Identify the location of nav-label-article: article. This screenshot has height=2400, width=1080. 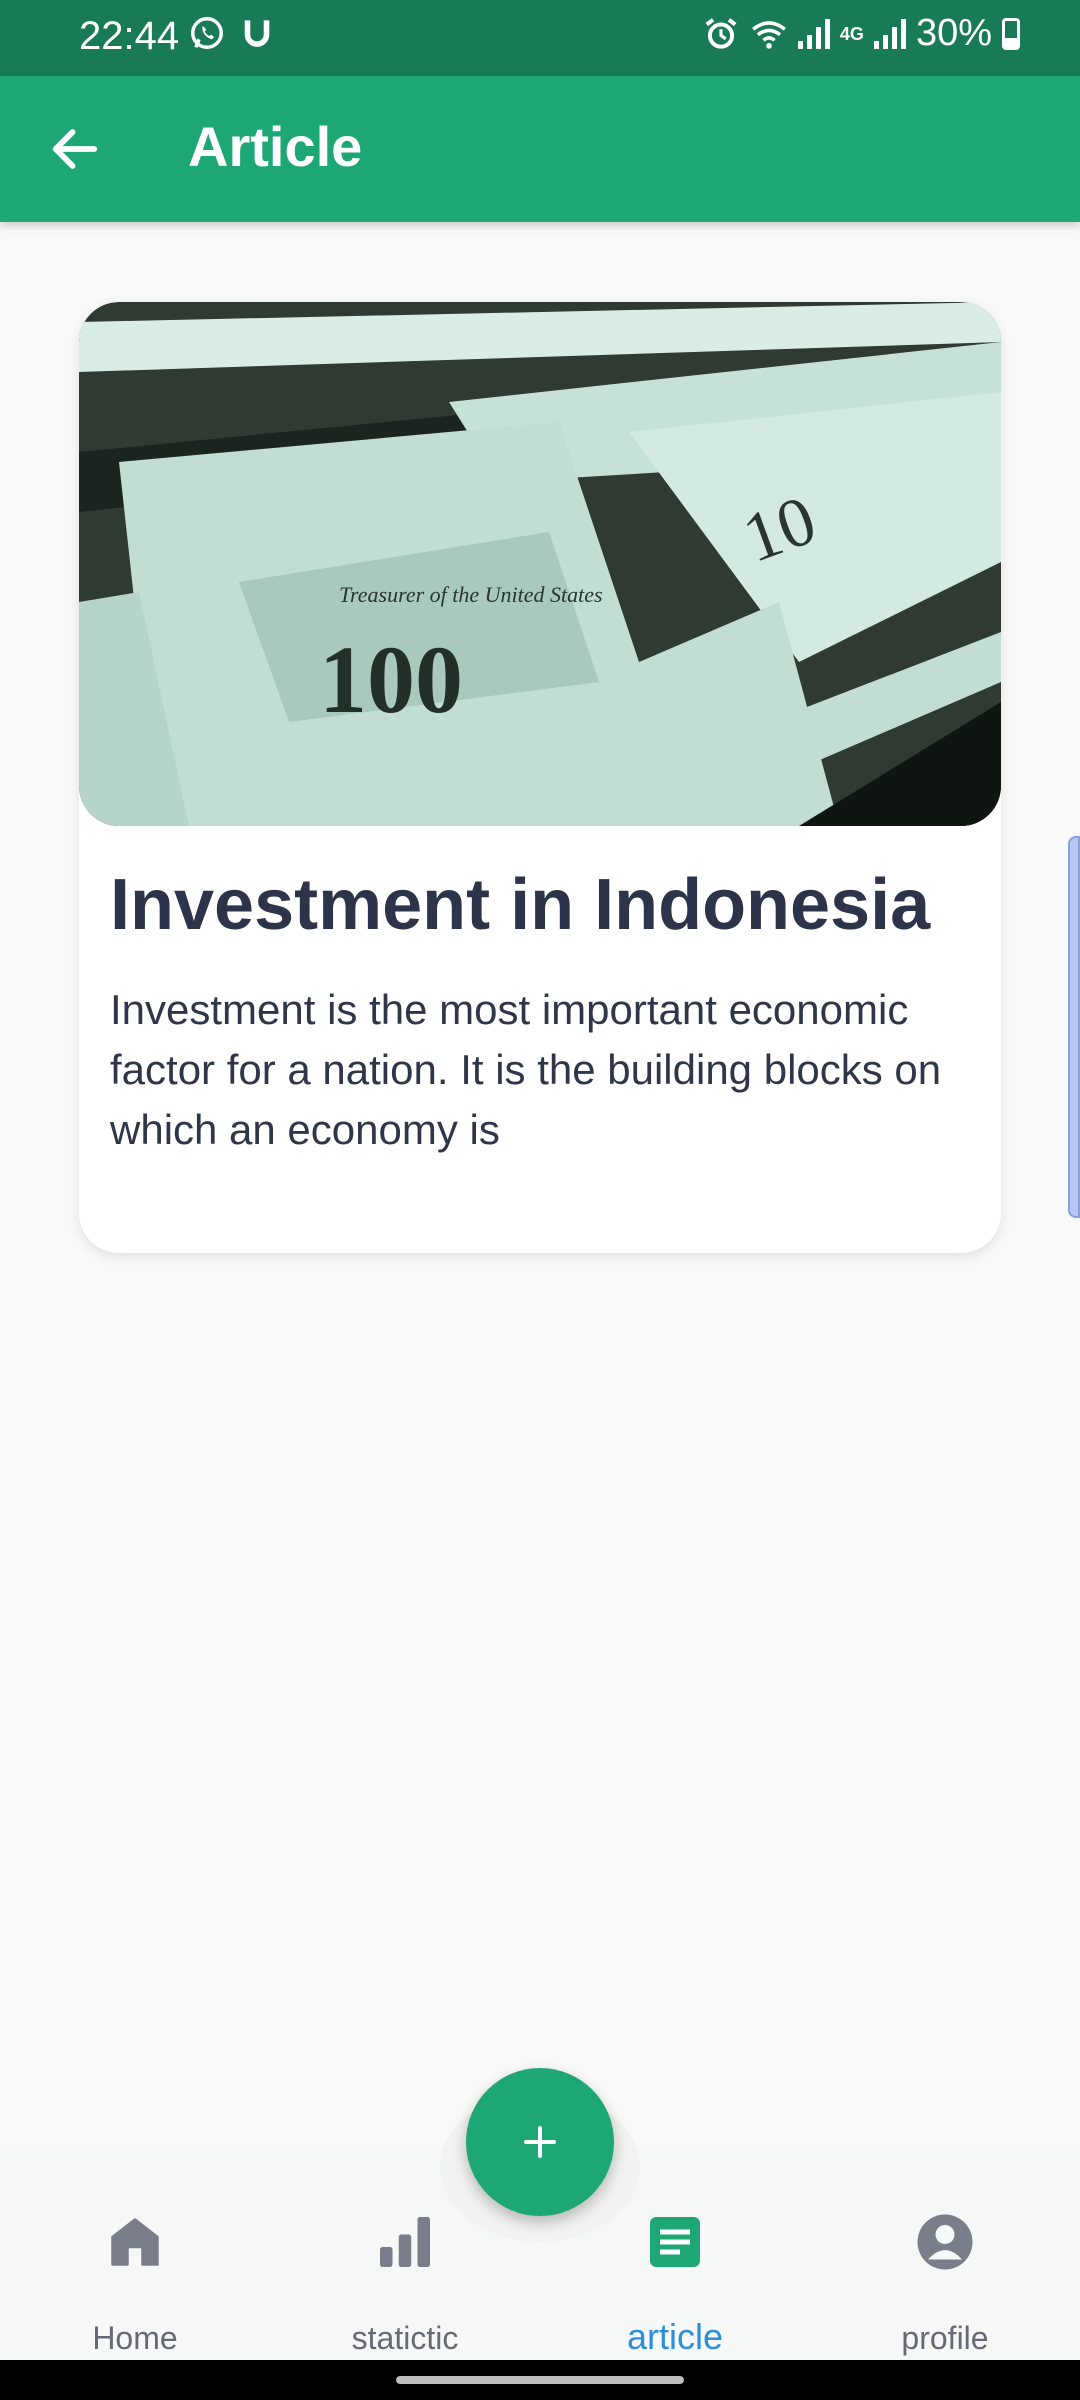
(675, 2336).